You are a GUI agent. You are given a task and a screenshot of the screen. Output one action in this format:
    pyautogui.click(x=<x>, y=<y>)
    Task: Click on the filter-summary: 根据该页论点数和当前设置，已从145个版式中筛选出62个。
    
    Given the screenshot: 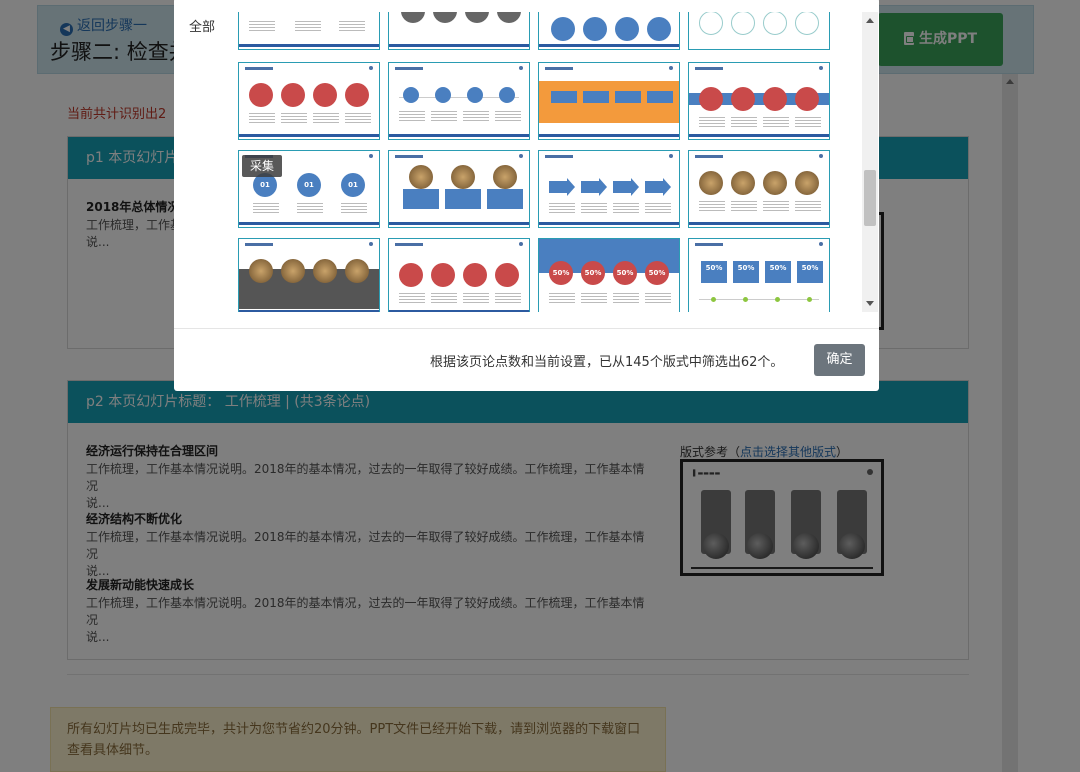 What is the action you would take?
    pyautogui.click(x=607, y=362)
    